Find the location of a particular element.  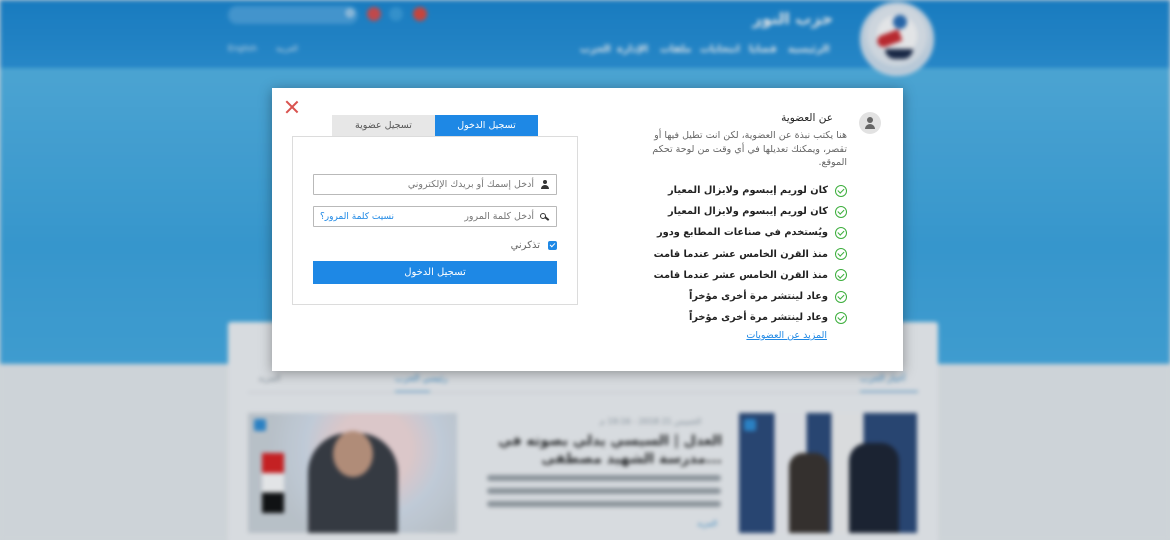

remember-me-checkbox is located at coordinates (552, 245).